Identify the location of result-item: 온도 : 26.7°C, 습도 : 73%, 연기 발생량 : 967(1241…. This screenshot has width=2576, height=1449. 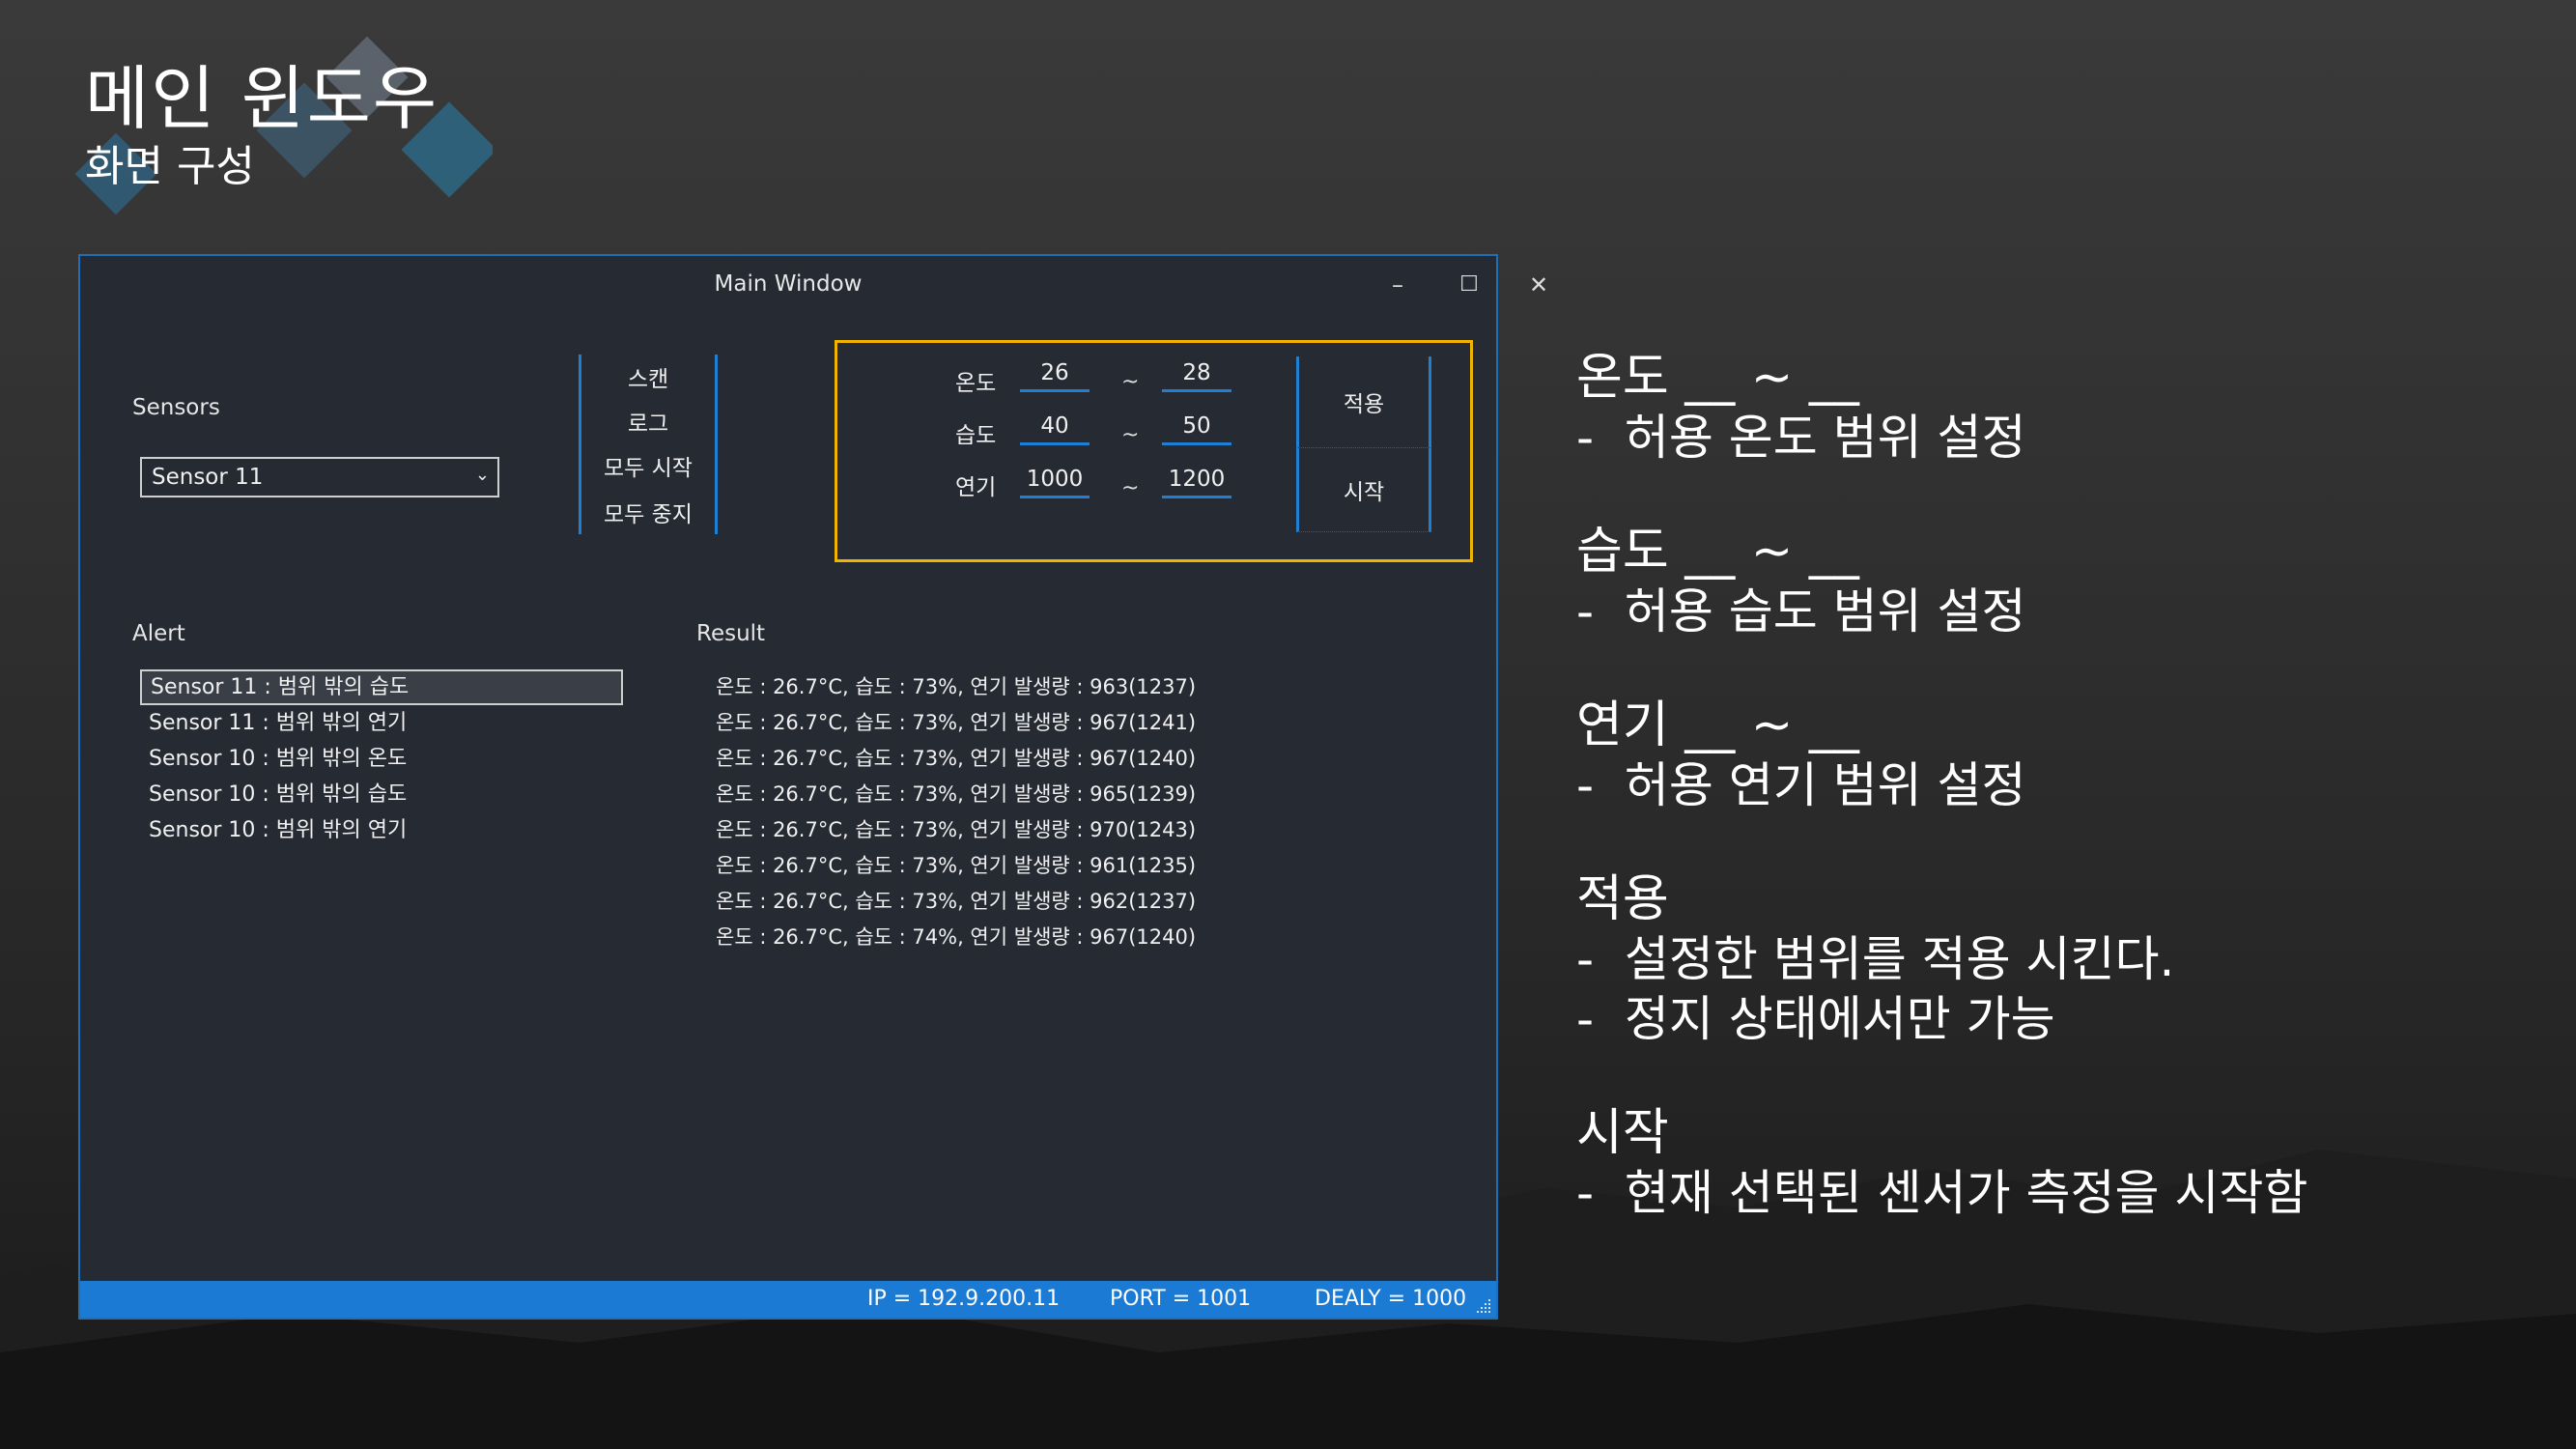
(1083, 723).